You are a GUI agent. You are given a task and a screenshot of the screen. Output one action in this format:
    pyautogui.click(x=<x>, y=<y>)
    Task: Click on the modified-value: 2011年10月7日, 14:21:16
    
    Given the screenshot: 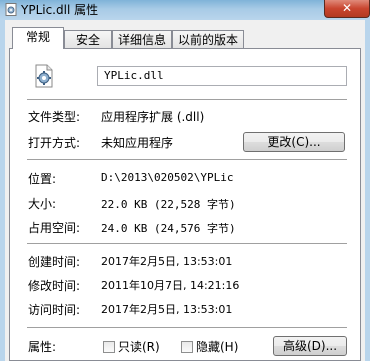 What is the action you would take?
    pyautogui.click(x=170, y=285)
    